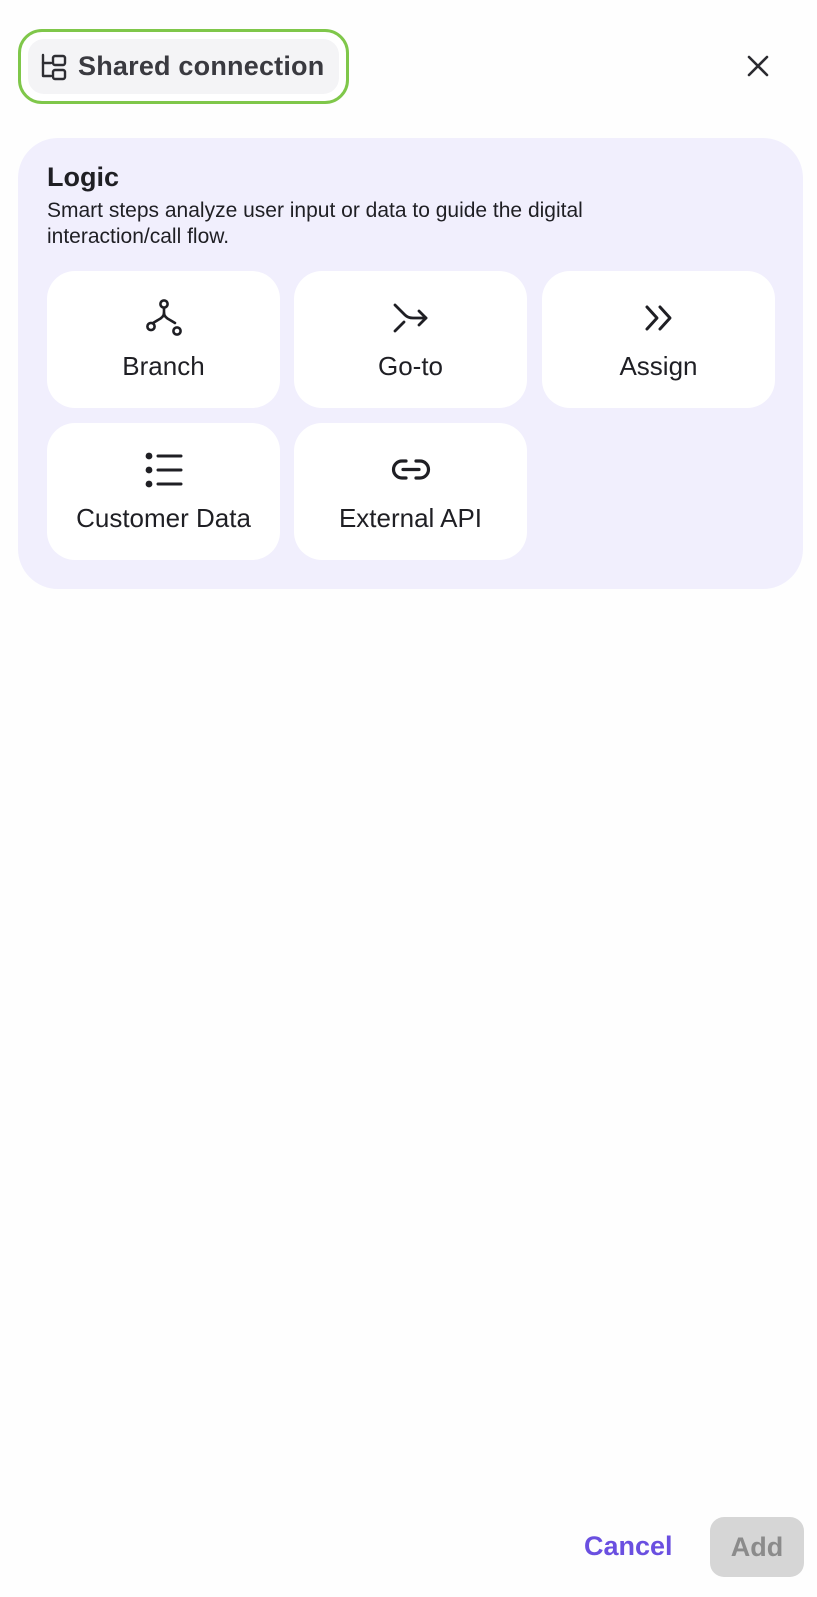  What do you see at coordinates (163, 366) in the screenshot?
I see `tile-label: Branch` at bounding box center [163, 366].